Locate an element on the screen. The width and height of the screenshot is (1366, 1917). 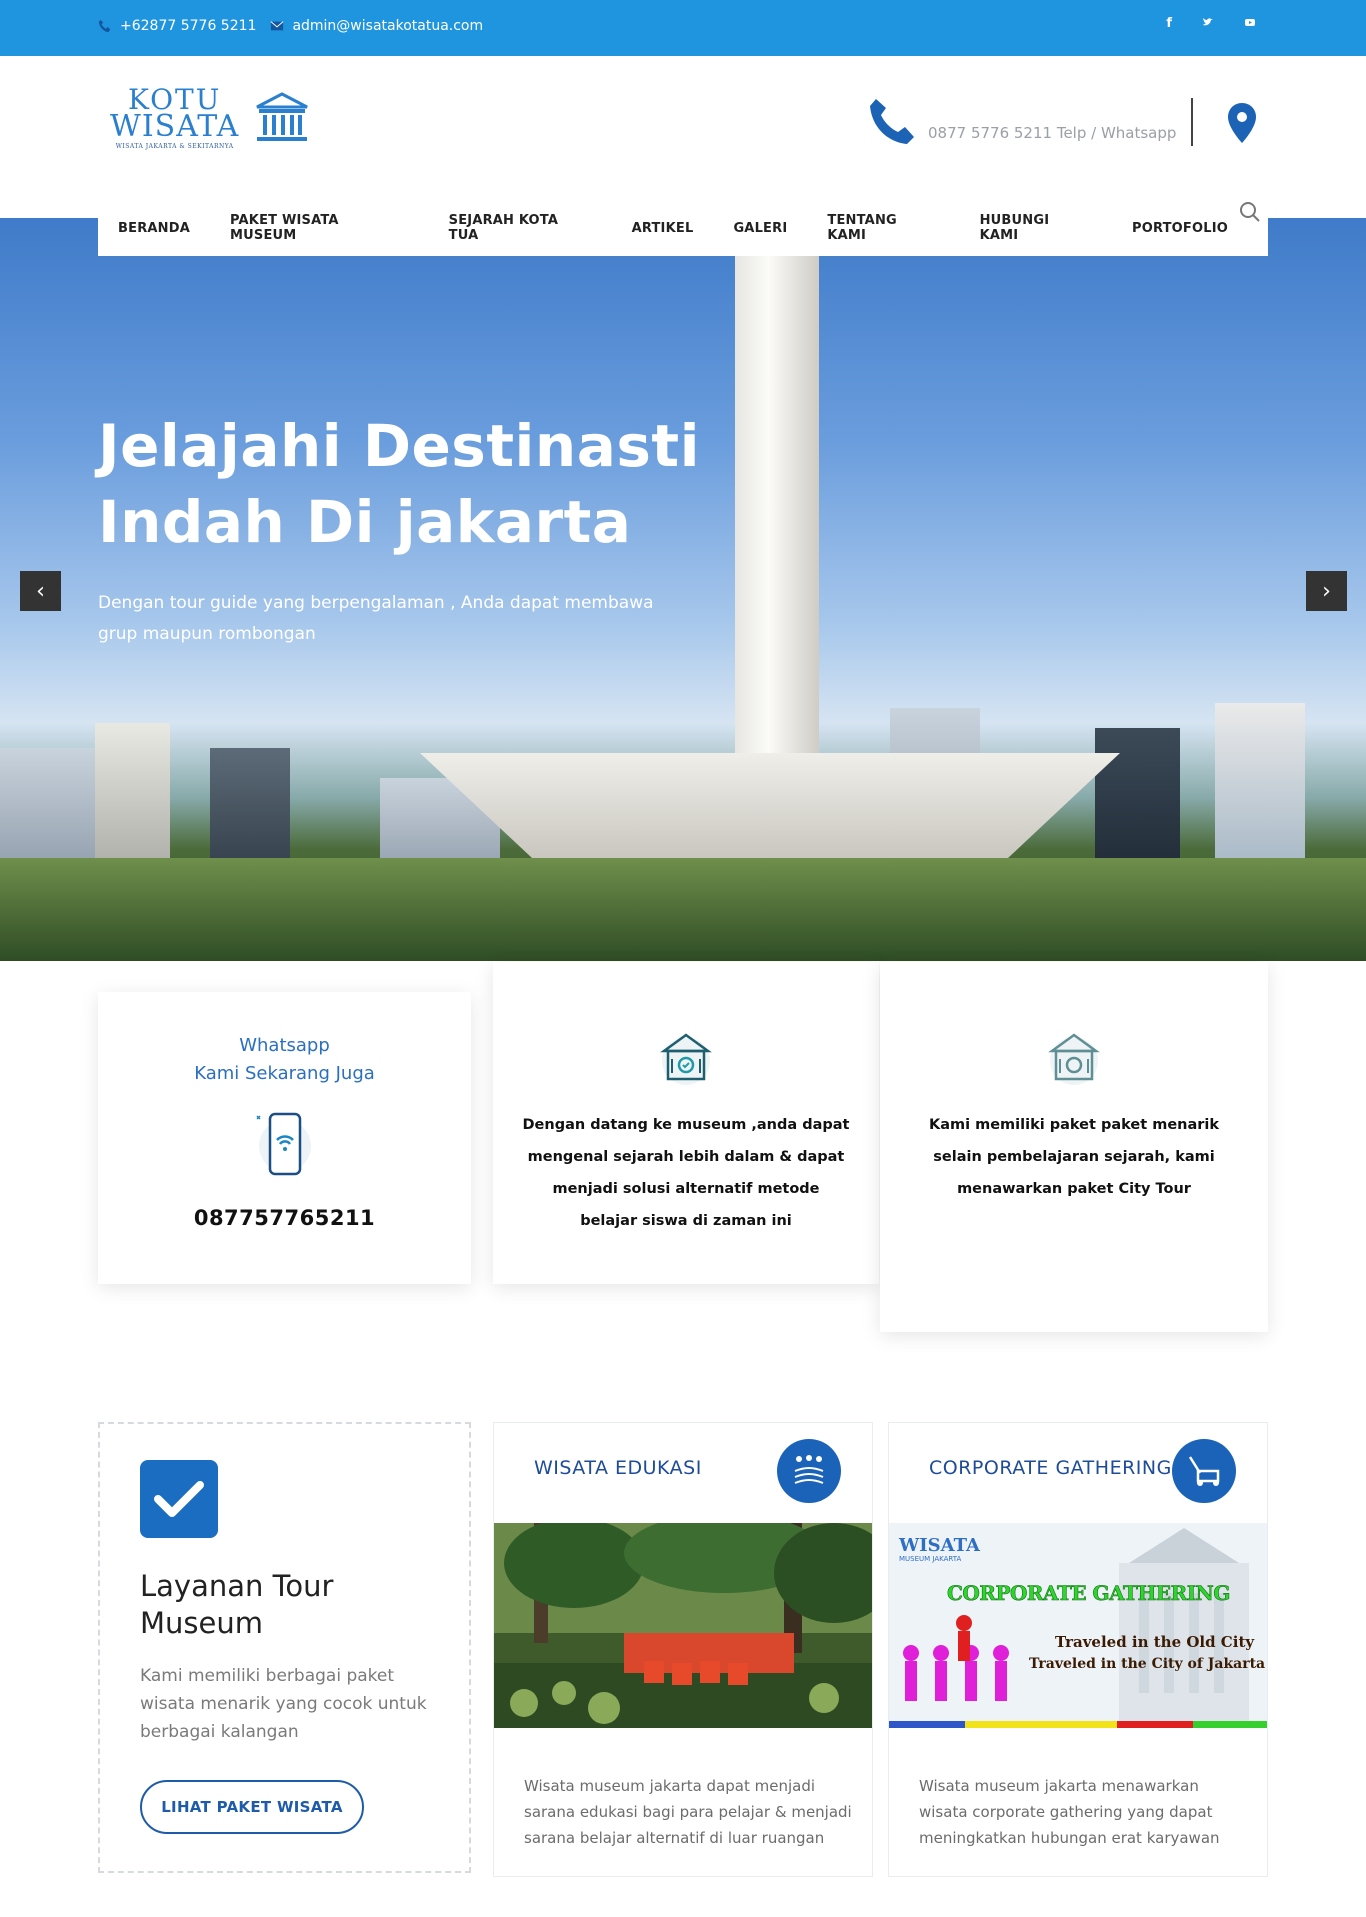
nav-sejarah-kota-tua: SEJARAH KOTA TUA is located at coordinates (520, 228).